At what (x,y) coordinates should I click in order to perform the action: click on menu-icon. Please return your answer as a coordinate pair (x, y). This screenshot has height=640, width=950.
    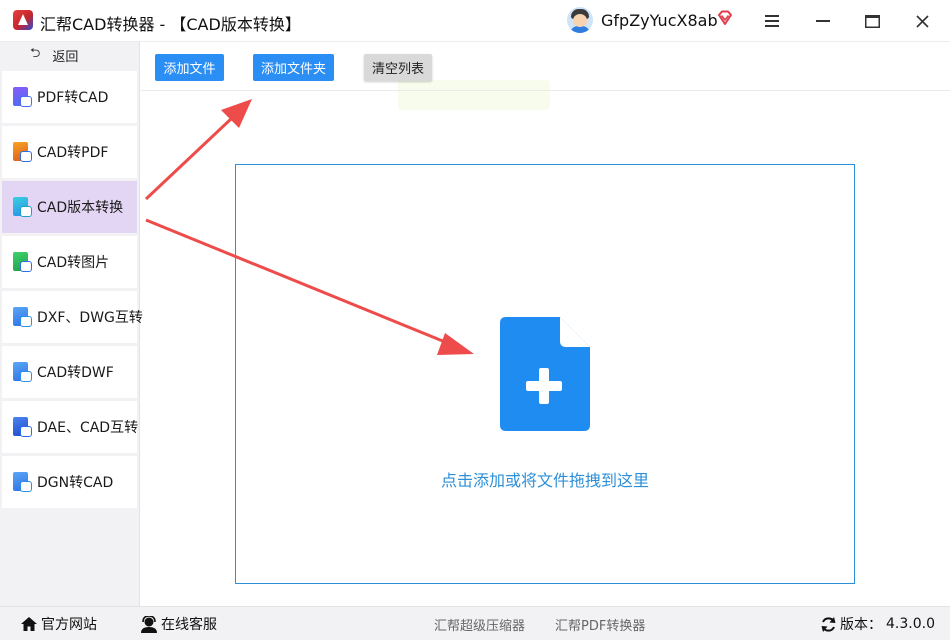
    Looking at the image, I should click on (772, 21).